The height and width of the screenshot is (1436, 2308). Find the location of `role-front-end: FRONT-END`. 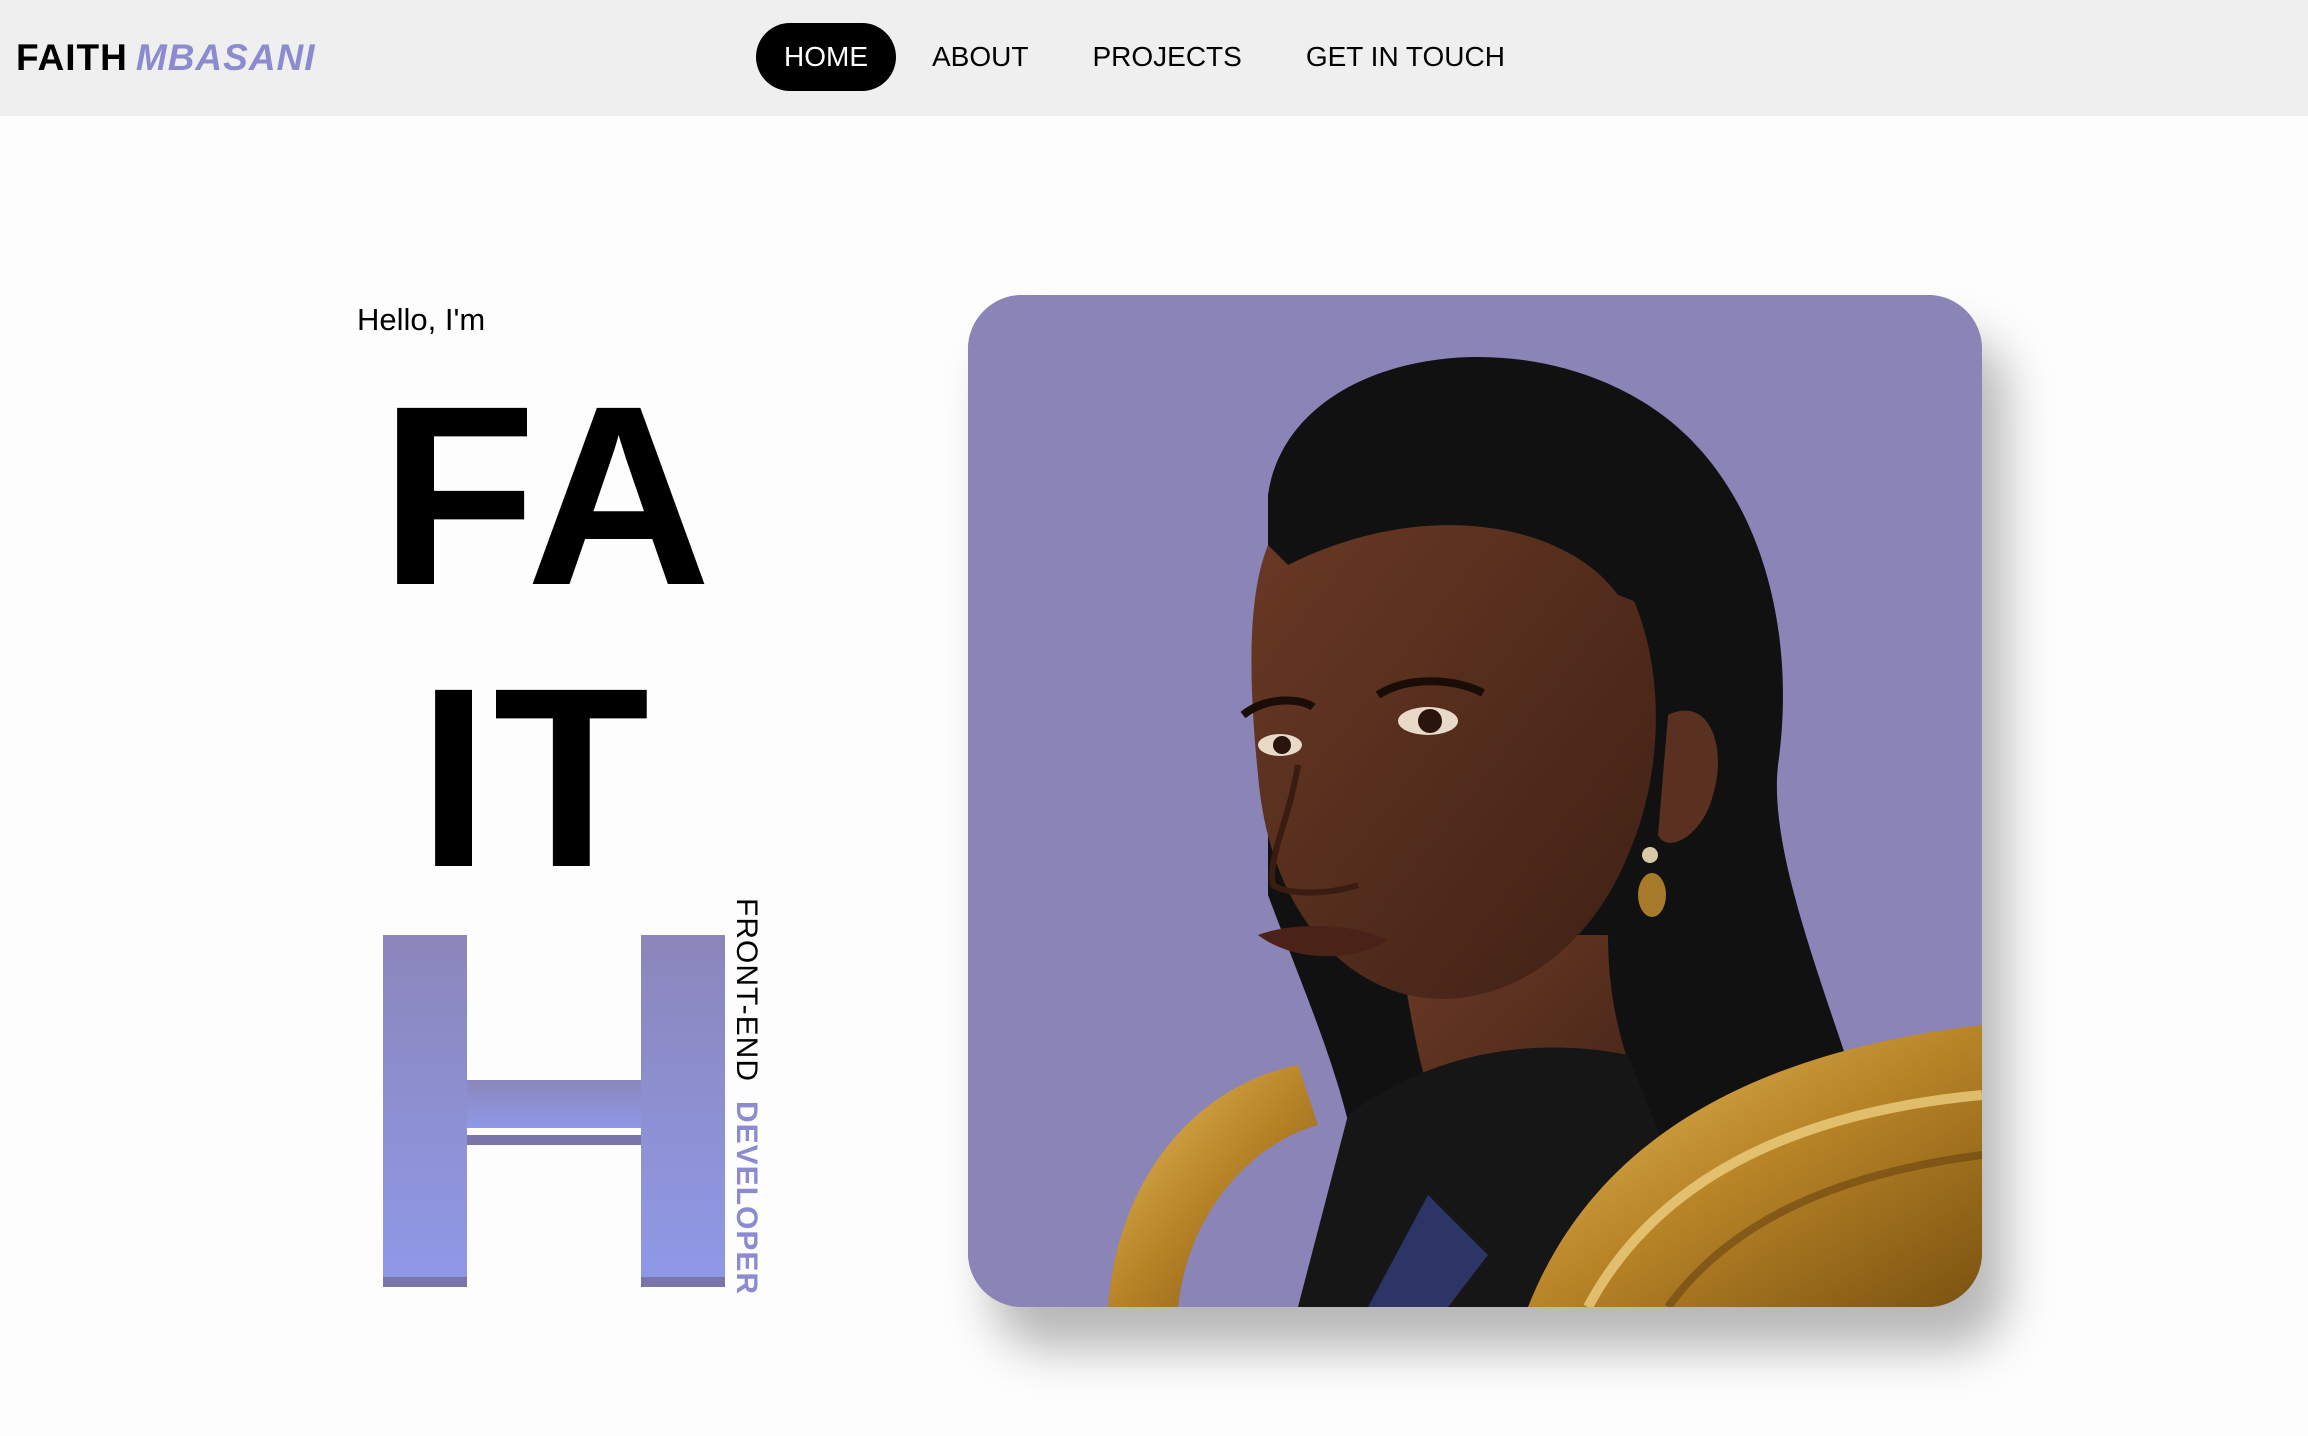

role-front-end: FRONT-END is located at coordinates (746, 990).